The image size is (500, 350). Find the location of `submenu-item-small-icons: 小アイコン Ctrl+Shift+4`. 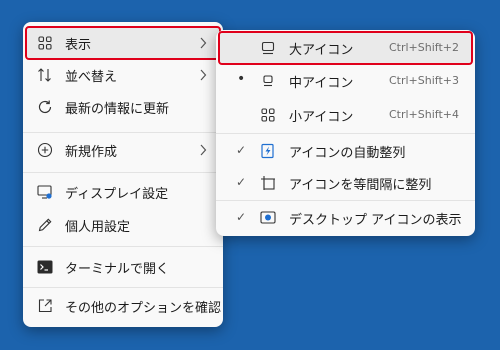

submenu-item-small-icons: 小アイコン Ctrl+Shift+4 is located at coordinates (345, 115).